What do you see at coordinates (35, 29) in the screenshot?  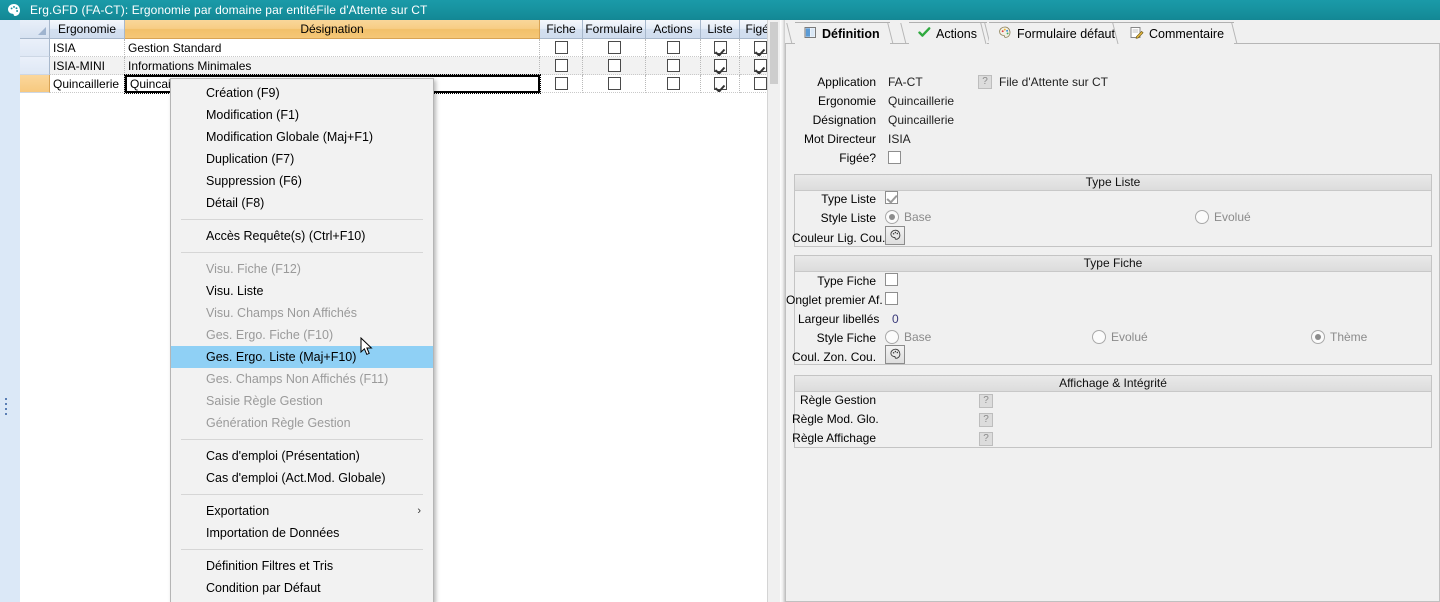 I see `grid-select-all-corner` at bounding box center [35, 29].